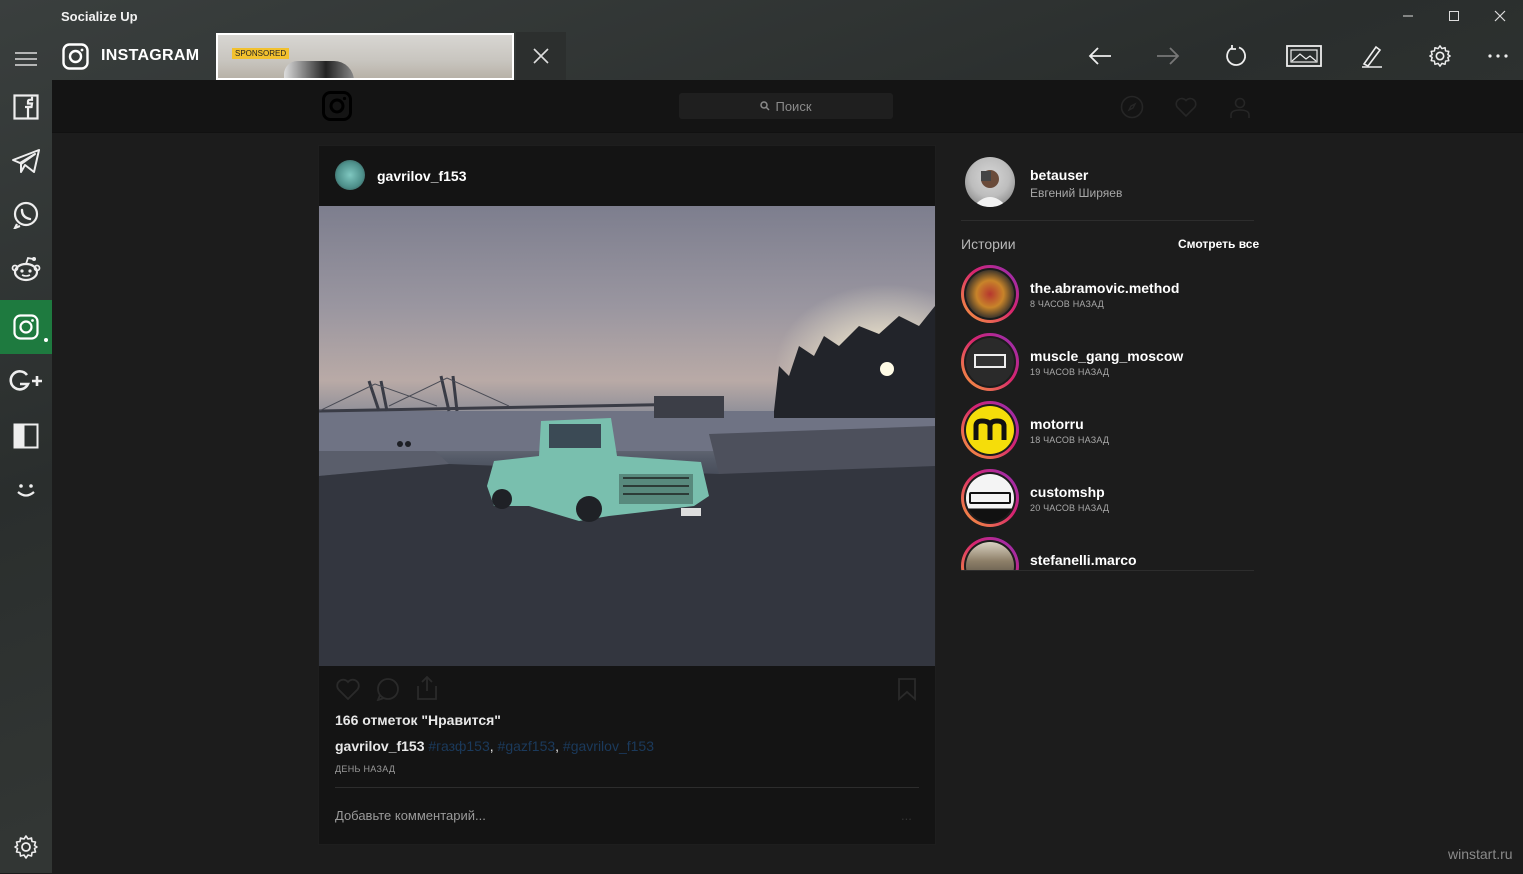 The image size is (1523, 874). Describe the element at coordinates (1186, 107) in the screenshot. I see `heart-icon` at that location.